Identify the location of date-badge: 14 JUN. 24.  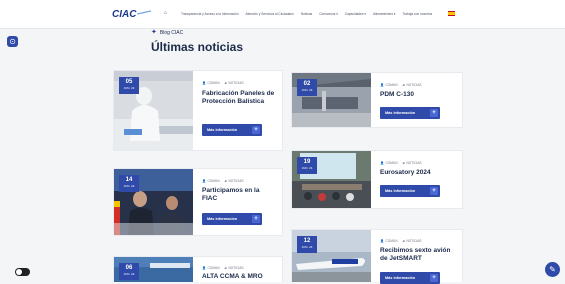
(129, 183).